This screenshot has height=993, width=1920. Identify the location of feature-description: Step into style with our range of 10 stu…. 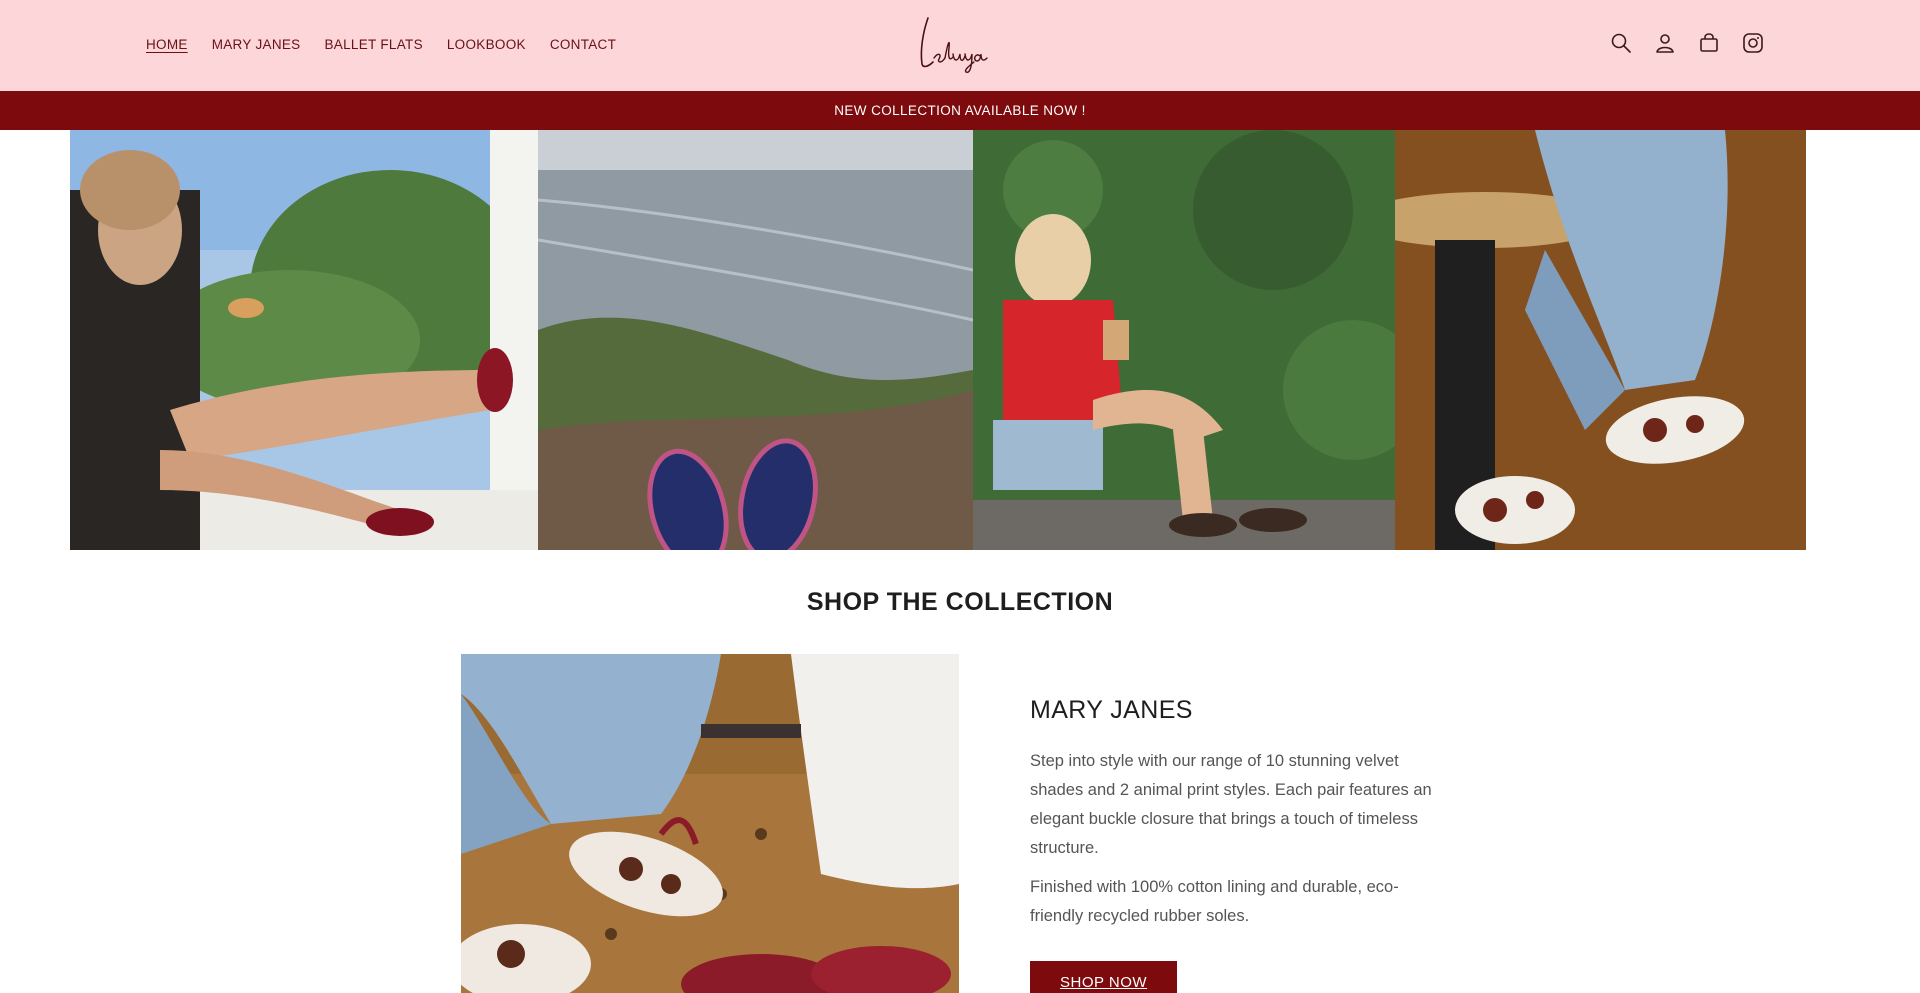
(1231, 804).